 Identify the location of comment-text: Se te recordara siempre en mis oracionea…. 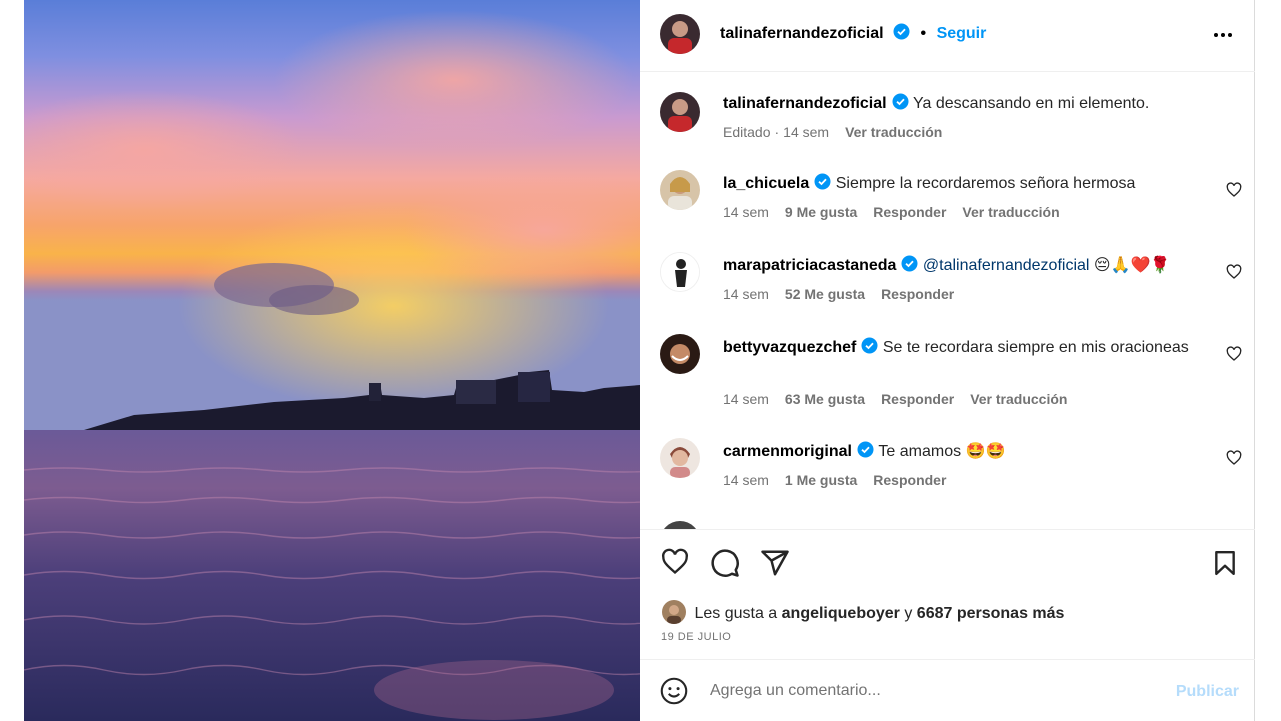
(1035, 347).